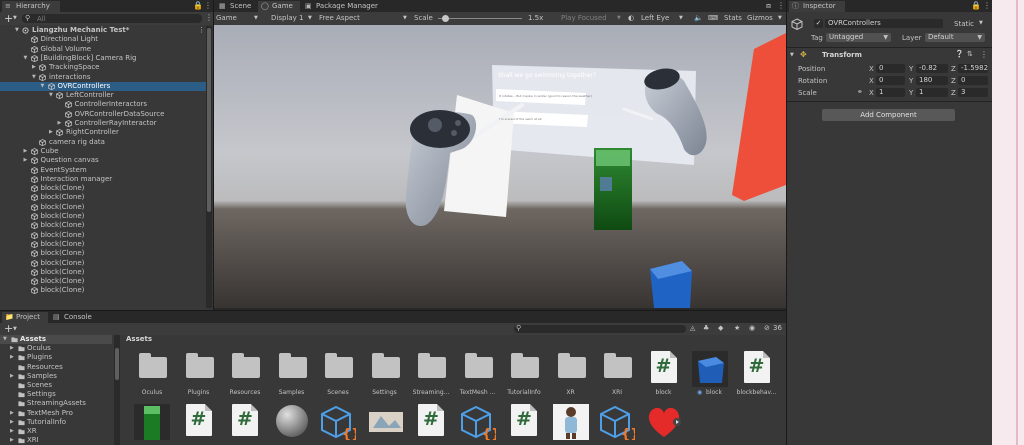  Describe the element at coordinates (103, 95) in the screenshot. I see `hierarchy-item: ▼ LeftController` at that location.